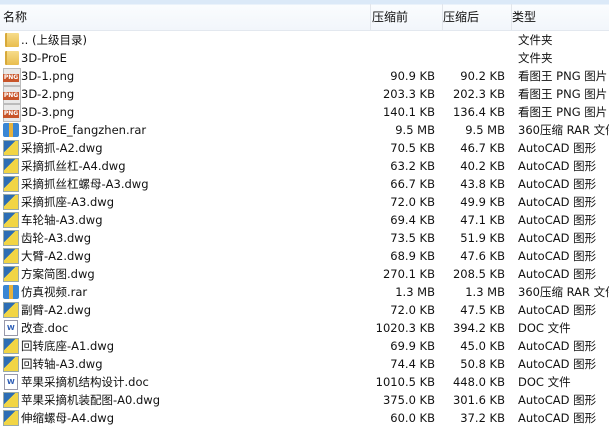 This screenshot has height=430, width=609. Describe the element at coordinates (90, 400) in the screenshot. I see `file-name: 苹果采摘机装配图-A0.dwg` at that location.